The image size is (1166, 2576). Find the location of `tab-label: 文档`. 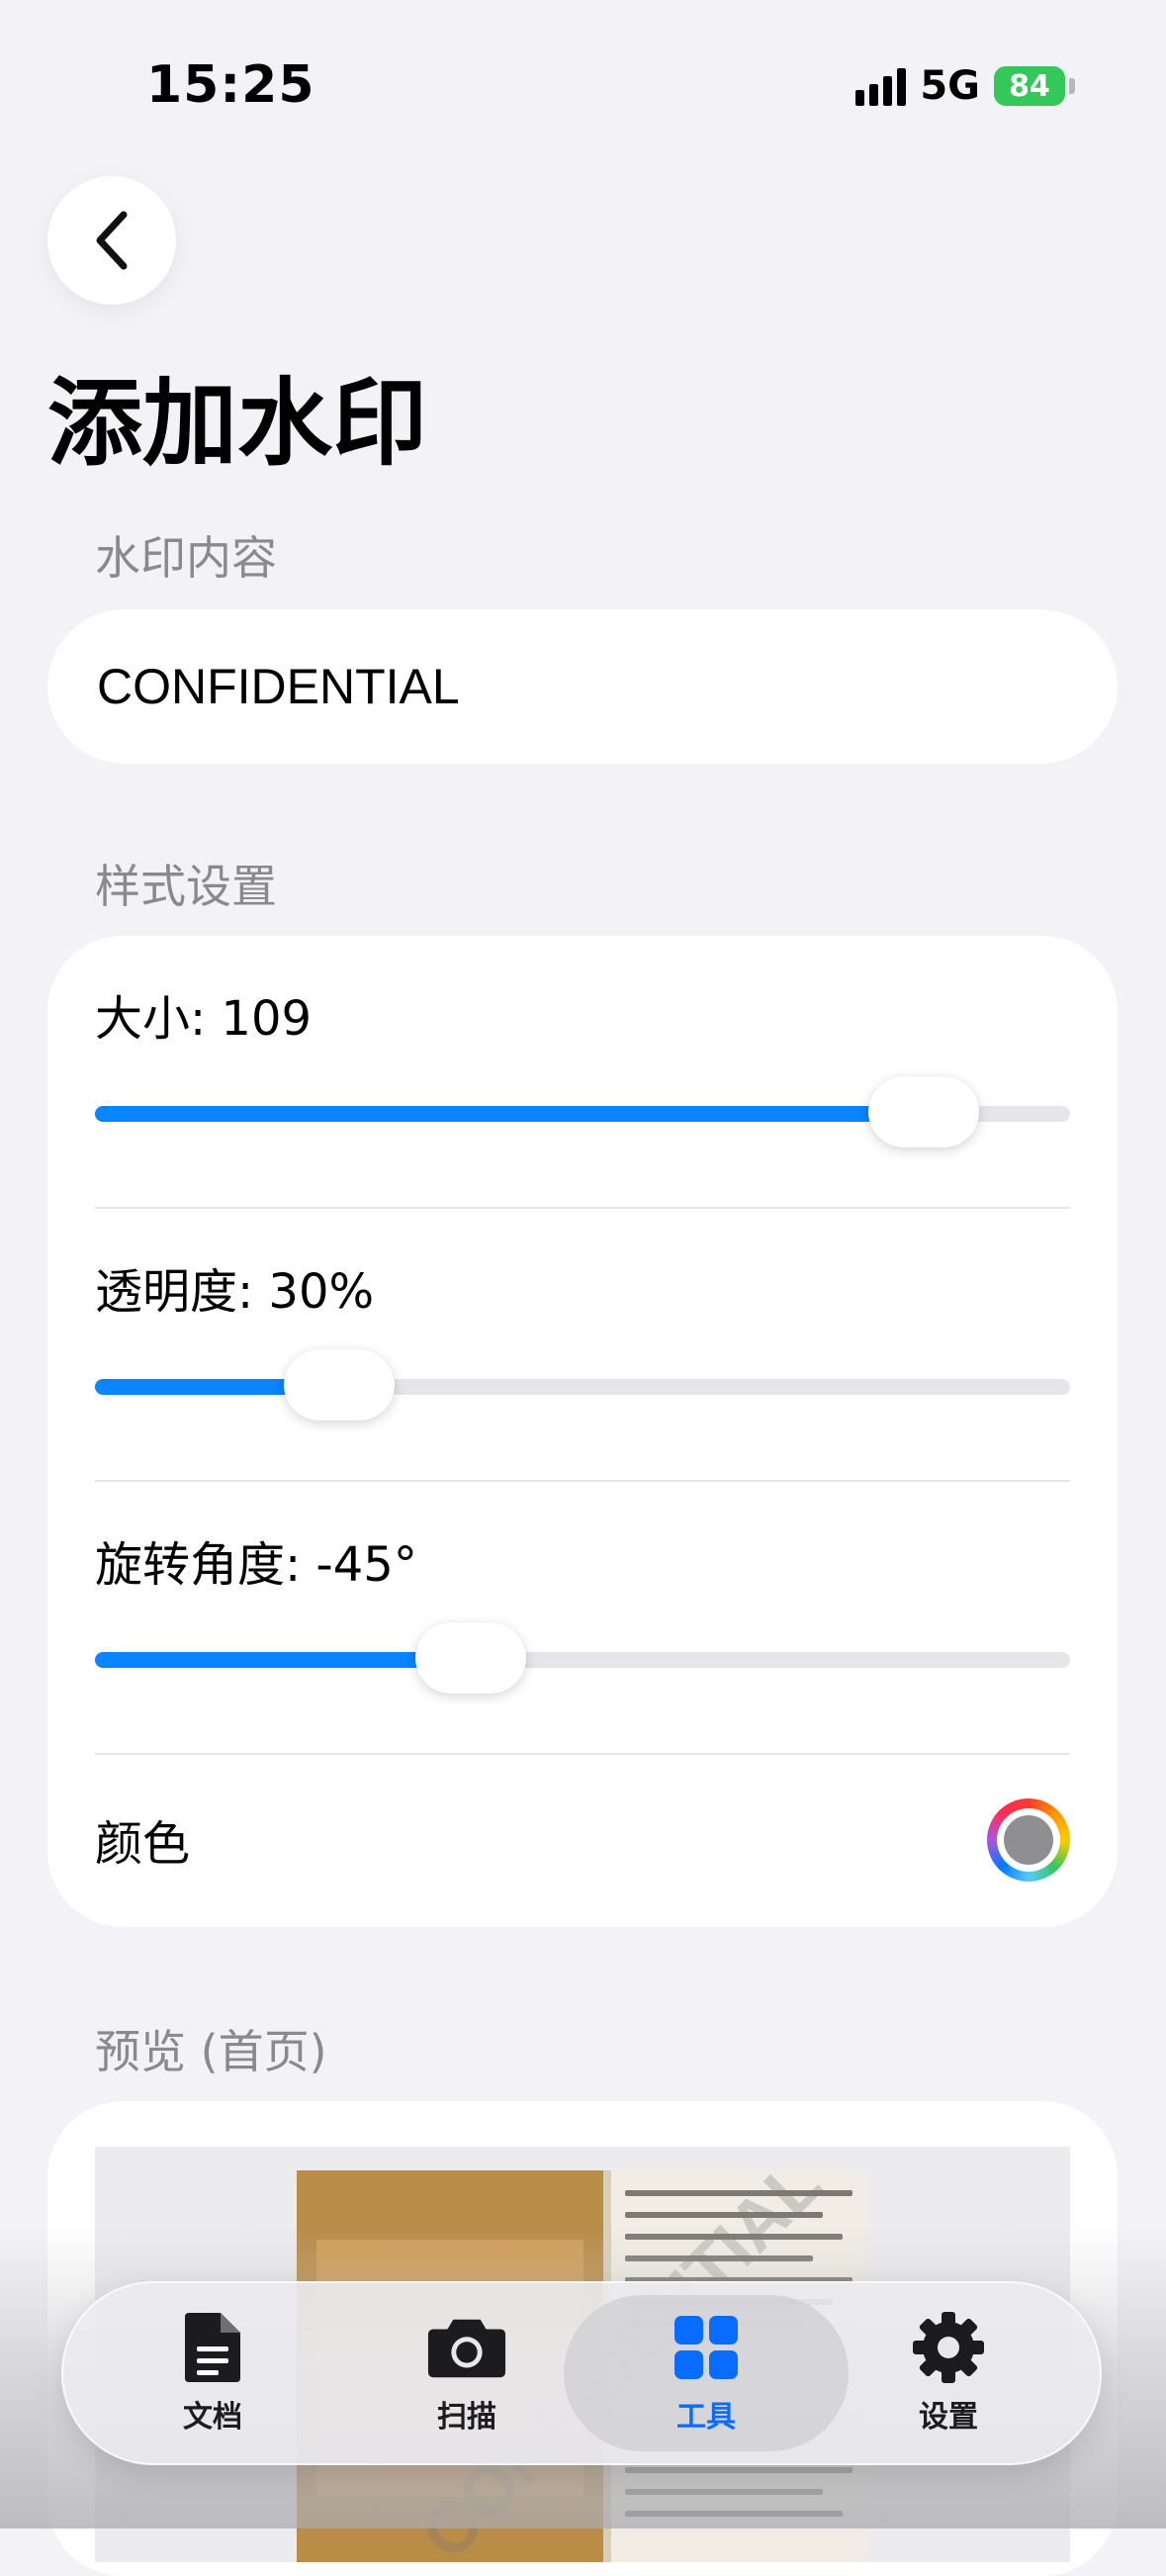

tab-label: 文档 is located at coordinates (212, 2417).